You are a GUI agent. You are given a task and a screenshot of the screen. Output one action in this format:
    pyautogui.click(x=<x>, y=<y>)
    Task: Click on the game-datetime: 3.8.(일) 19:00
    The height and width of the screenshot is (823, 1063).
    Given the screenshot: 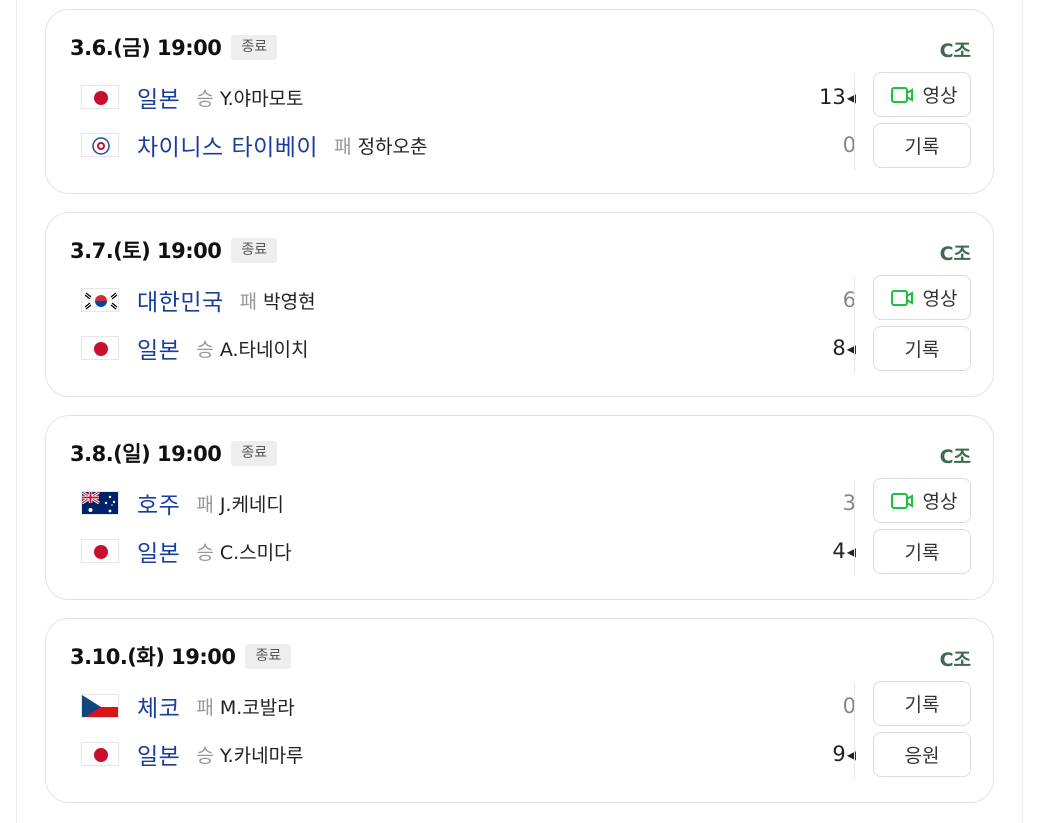 What is the action you would take?
    pyautogui.click(x=146, y=454)
    